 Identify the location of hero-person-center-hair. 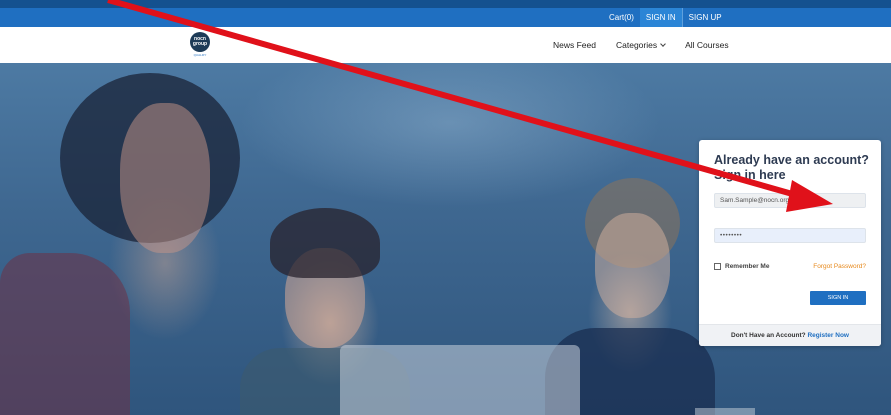
(325, 243).